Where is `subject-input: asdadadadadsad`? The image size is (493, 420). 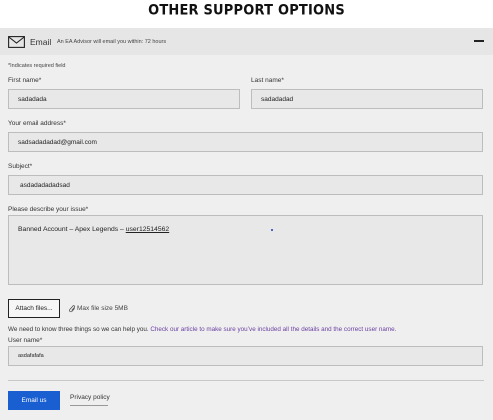 subject-input: asdadadadadsad is located at coordinates (245, 185).